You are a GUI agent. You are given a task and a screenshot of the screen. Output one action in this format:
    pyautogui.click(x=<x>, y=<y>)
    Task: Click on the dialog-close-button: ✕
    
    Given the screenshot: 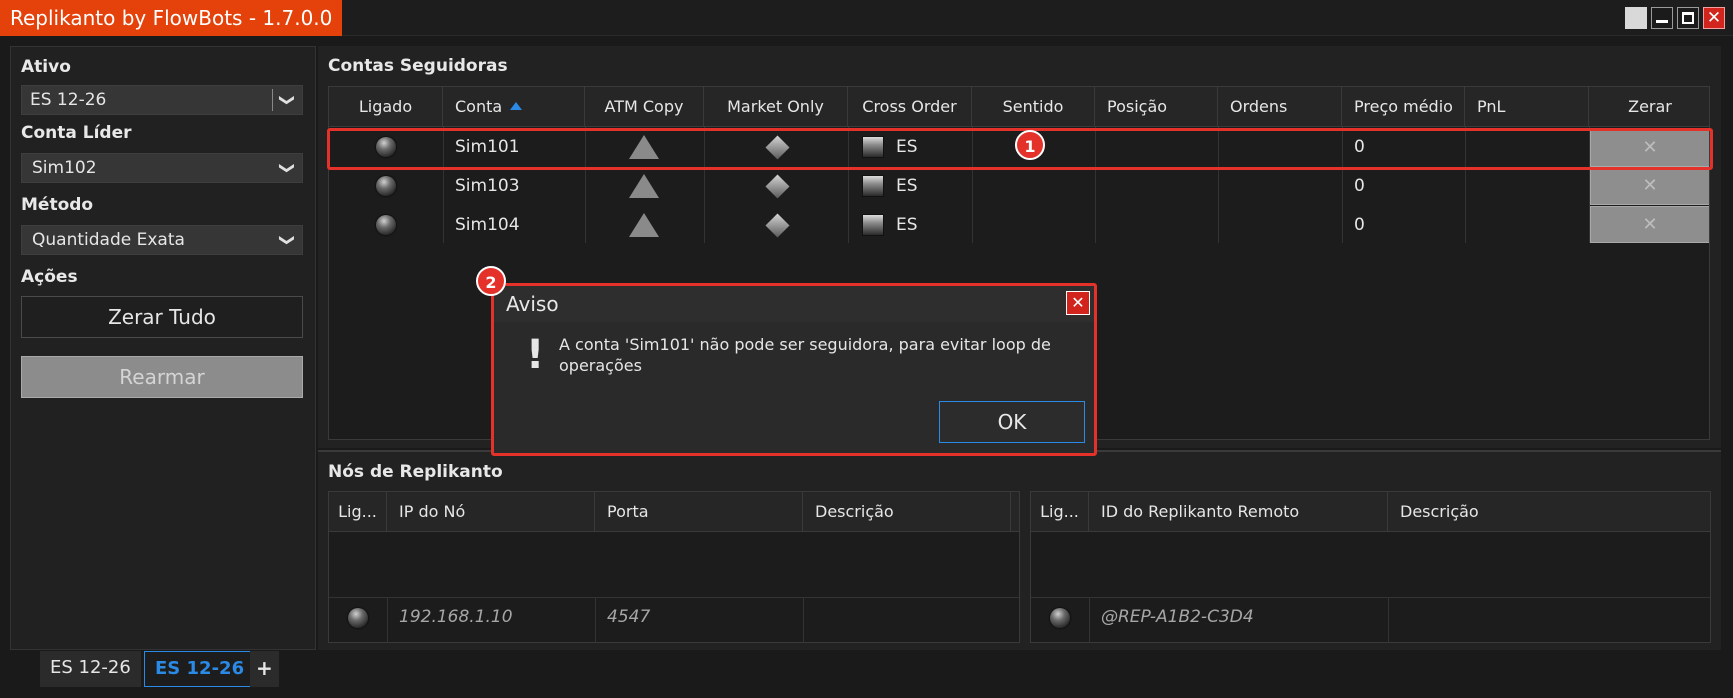 What is the action you would take?
    pyautogui.click(x=1078, y=303)
    